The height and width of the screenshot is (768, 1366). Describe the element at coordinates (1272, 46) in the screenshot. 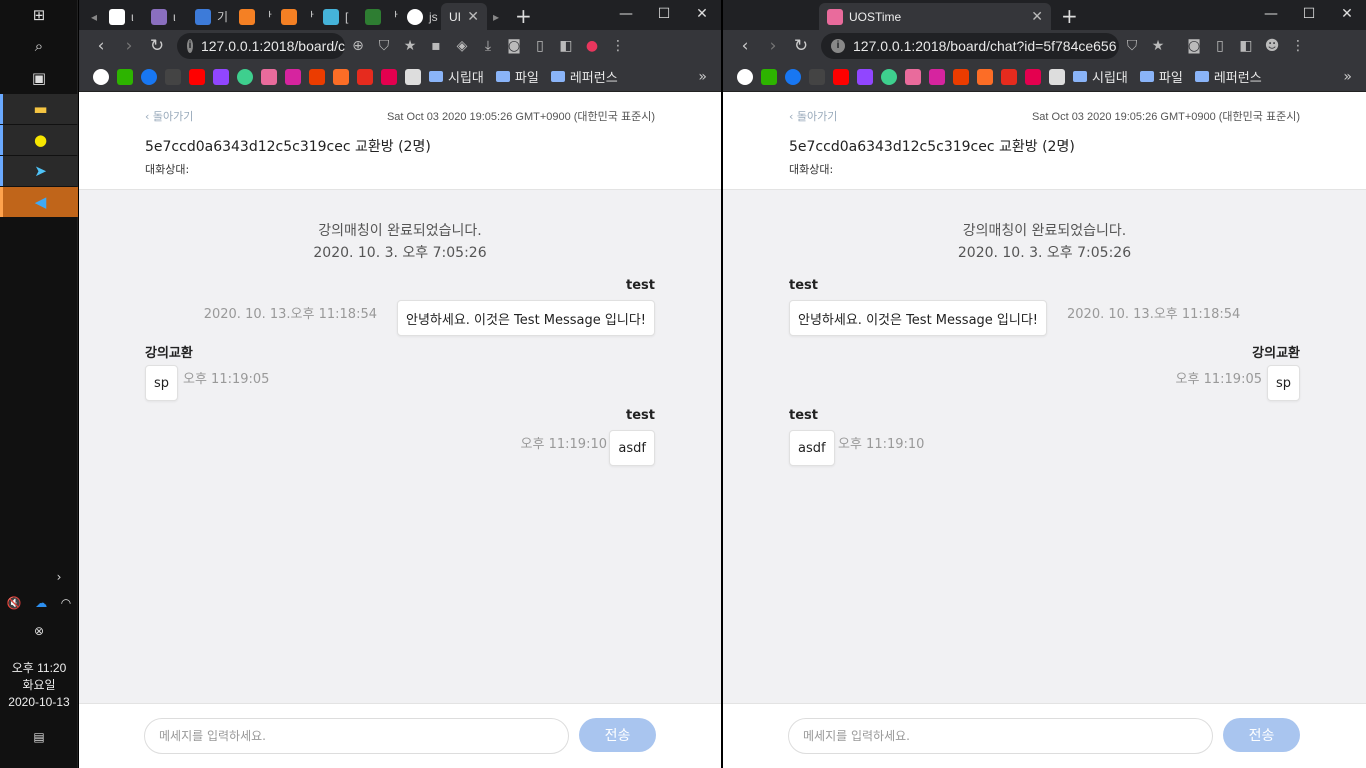

I see `profile-icon: ☻` at that location.